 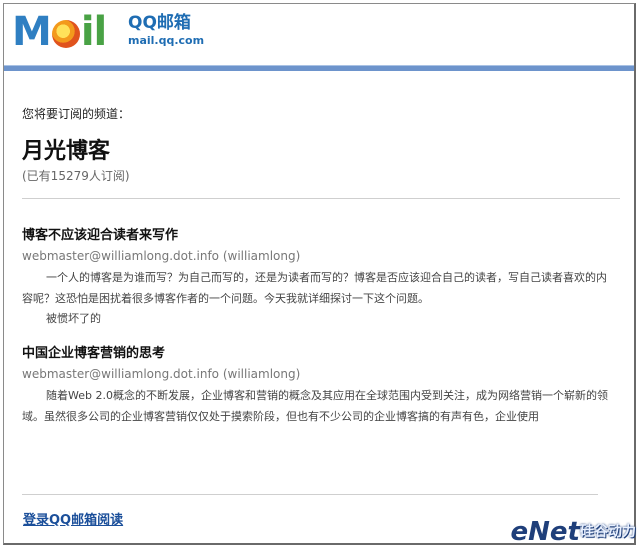 What do you see at coordinates (319, 68) in the screenshot?
I see `header-accent-bar` at bounding box center [319, 68].